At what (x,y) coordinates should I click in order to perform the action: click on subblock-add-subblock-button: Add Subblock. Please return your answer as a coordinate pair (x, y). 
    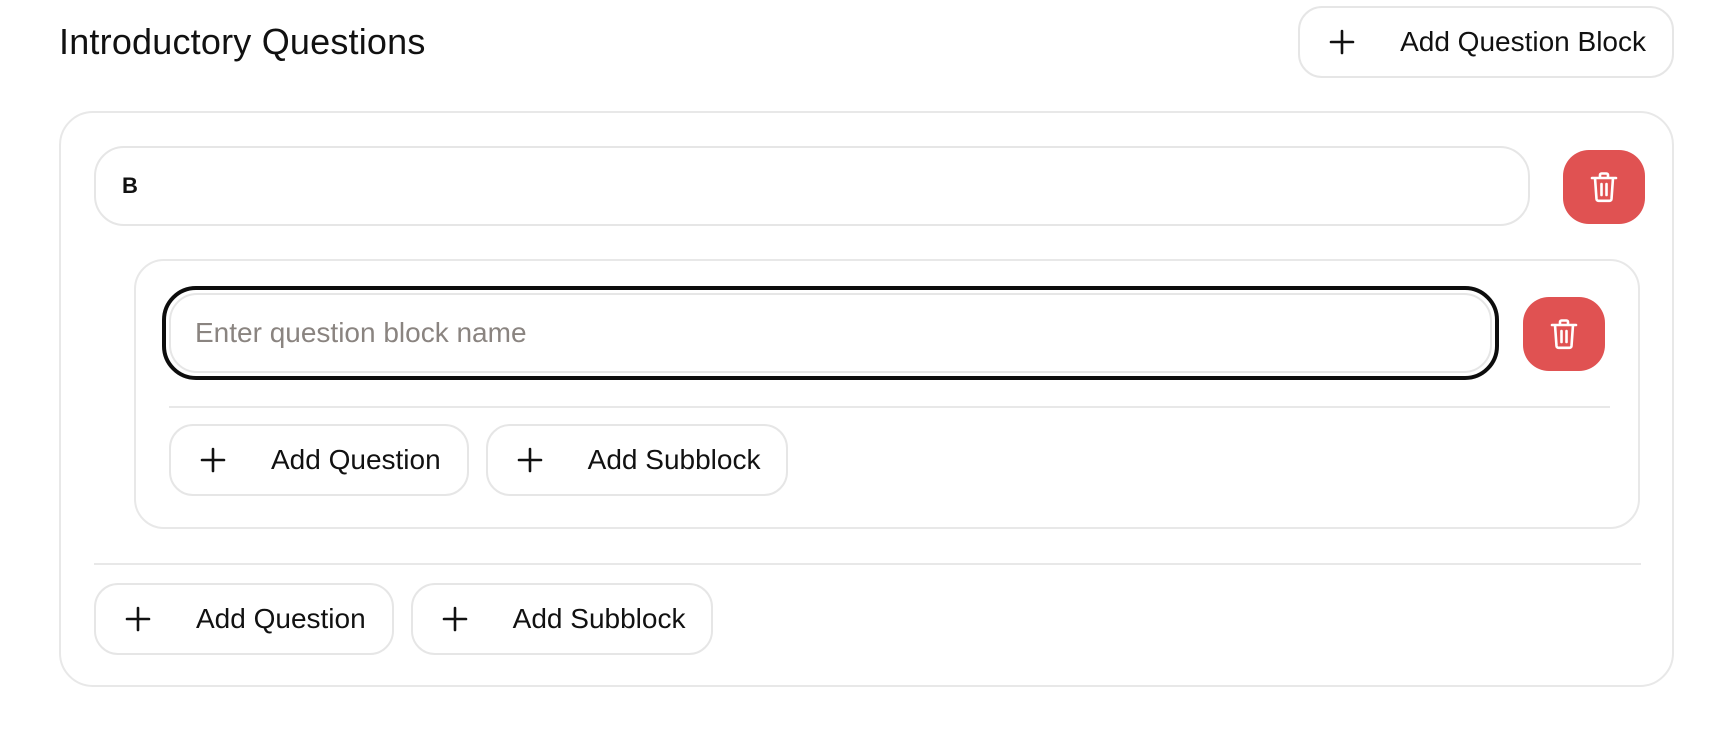
    Looking at the image, I should click on (637, 460).